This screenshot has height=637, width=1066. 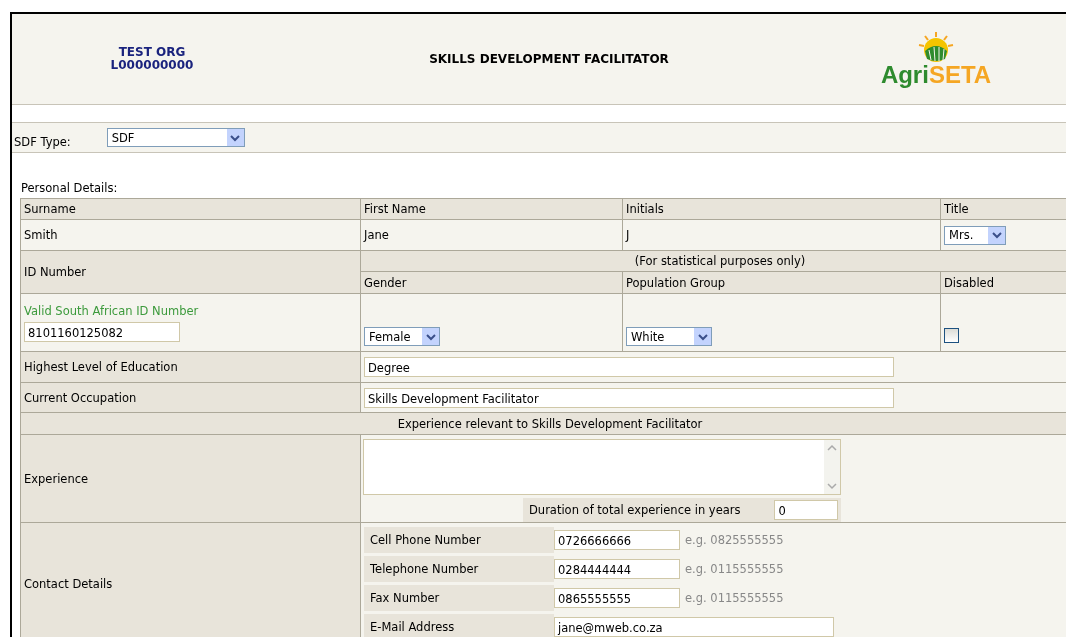 I want to click on column-header: Title, so click(x=1003, y=209).